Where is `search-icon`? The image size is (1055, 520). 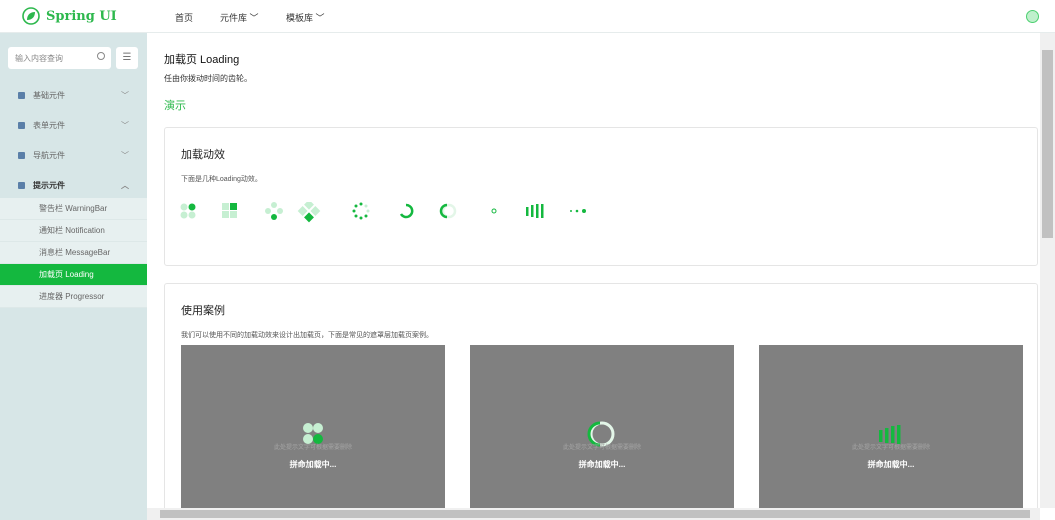 search-icon is located at coordinates (101, 56).